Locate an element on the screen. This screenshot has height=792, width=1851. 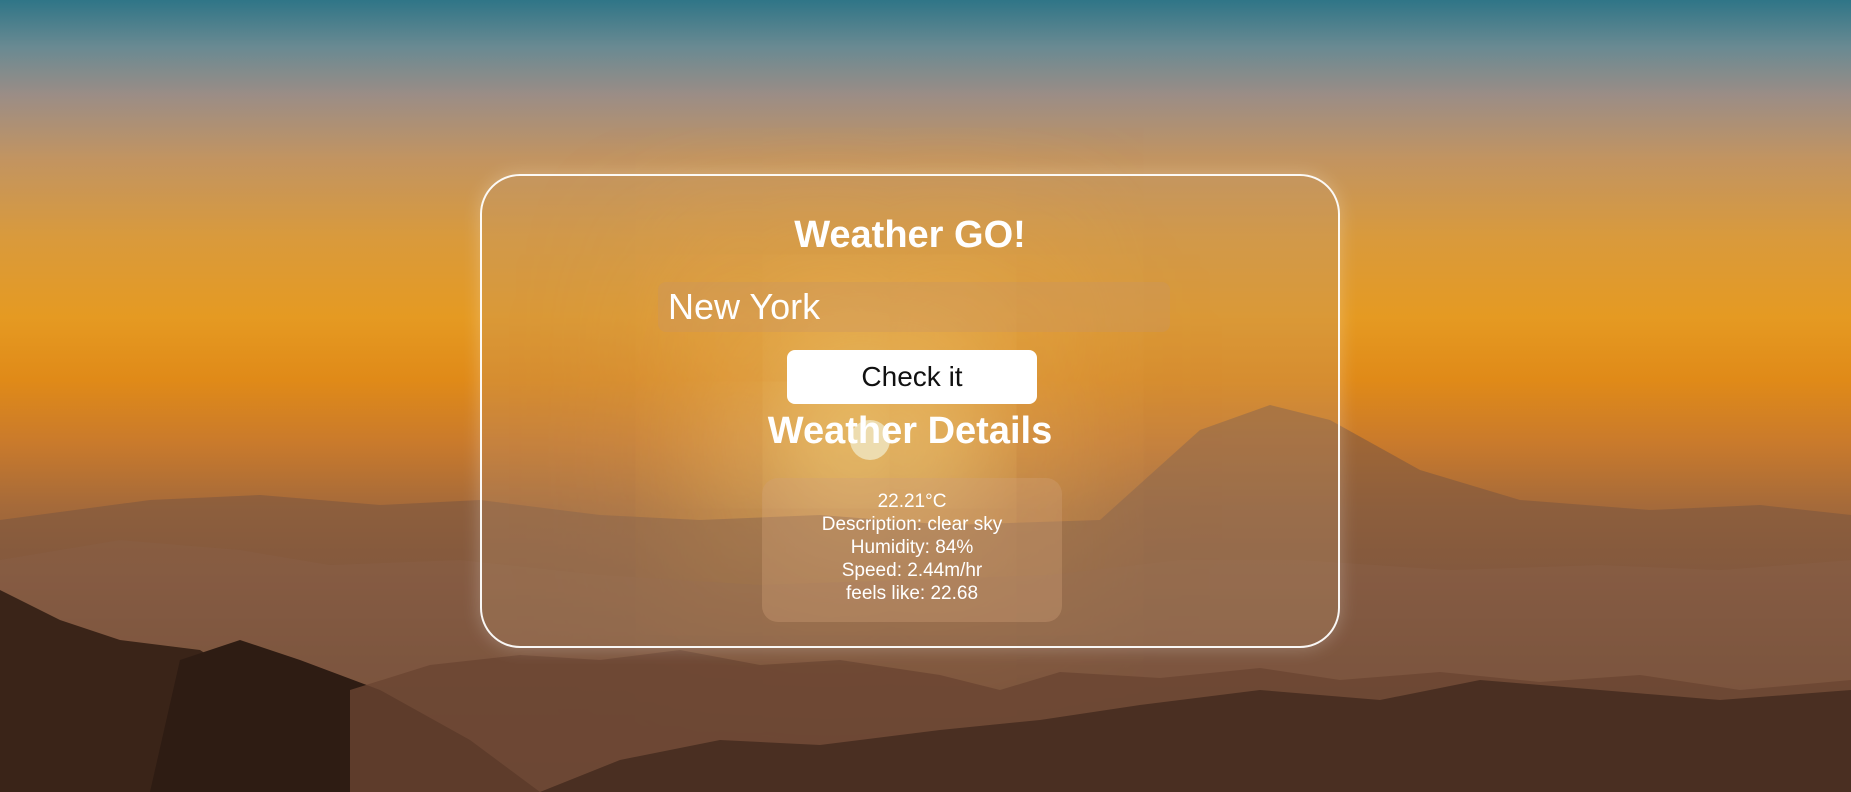
humidity-value: Humidity: 84% is located at coordinates (912, 547).